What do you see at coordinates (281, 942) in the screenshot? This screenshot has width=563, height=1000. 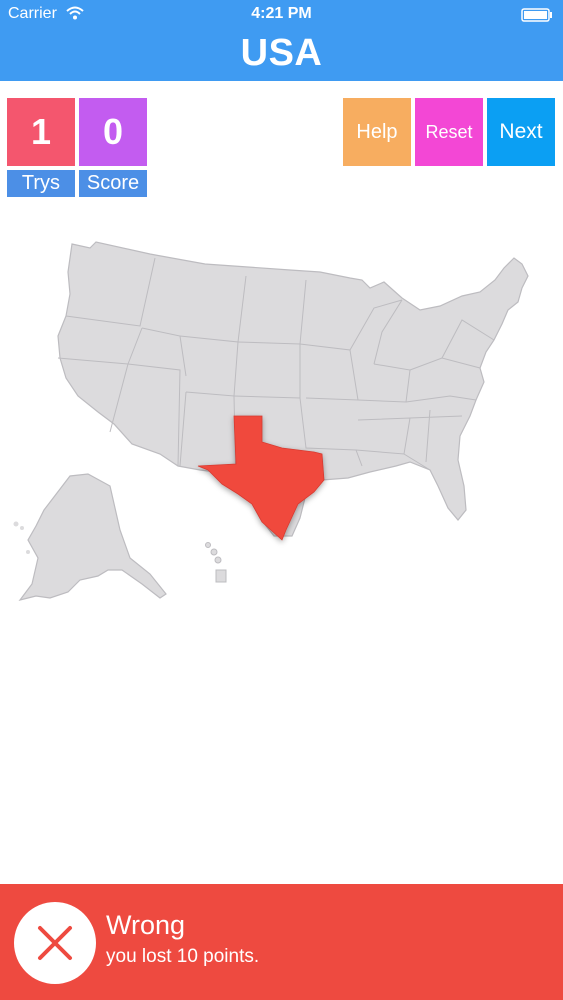 I see `feedback-banner: Wrong you lost 10 points.` at bounding box center [281, 942].